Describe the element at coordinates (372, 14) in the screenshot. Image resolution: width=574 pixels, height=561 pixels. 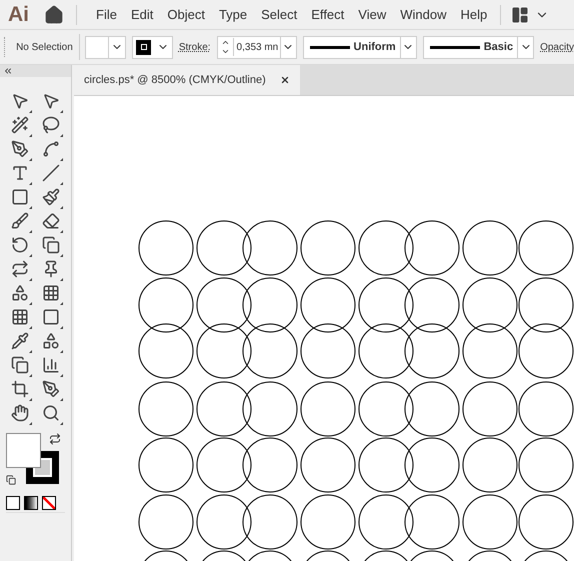
I see `menu-item: View` at that location.